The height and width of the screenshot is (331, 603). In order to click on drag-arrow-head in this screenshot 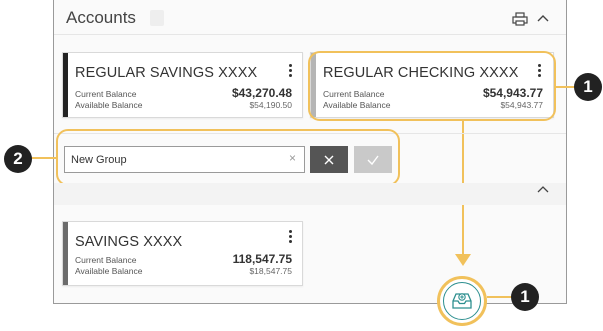, I will do `click(463, 260)`.